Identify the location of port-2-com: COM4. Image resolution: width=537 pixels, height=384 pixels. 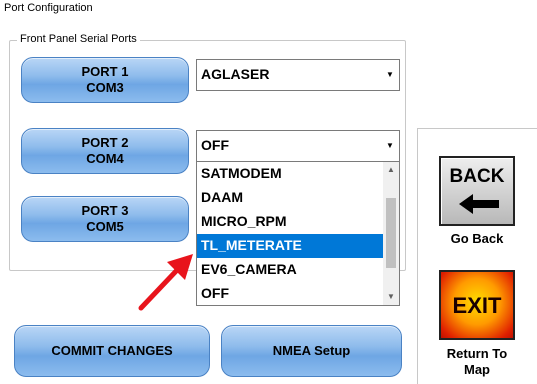
(105, 158).